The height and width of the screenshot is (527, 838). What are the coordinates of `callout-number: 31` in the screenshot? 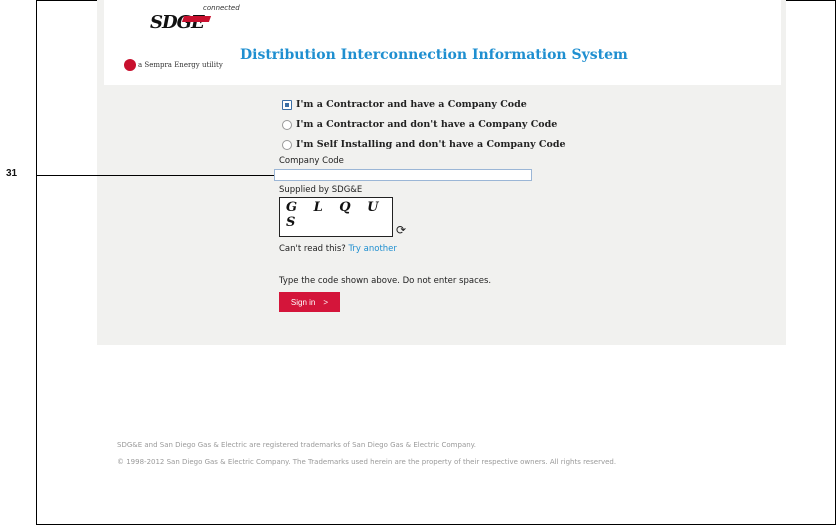 It's located at (12, 173).